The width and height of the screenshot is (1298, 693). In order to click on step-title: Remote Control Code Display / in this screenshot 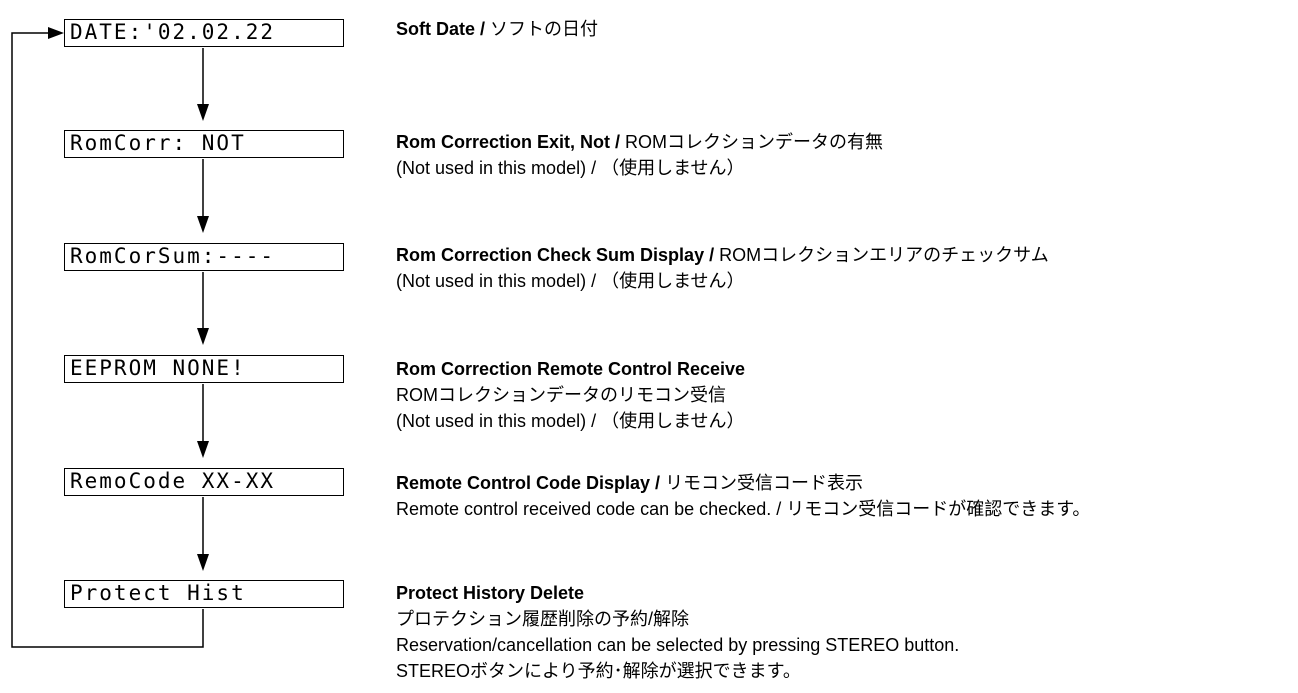, I will do `click(528, 483)`.